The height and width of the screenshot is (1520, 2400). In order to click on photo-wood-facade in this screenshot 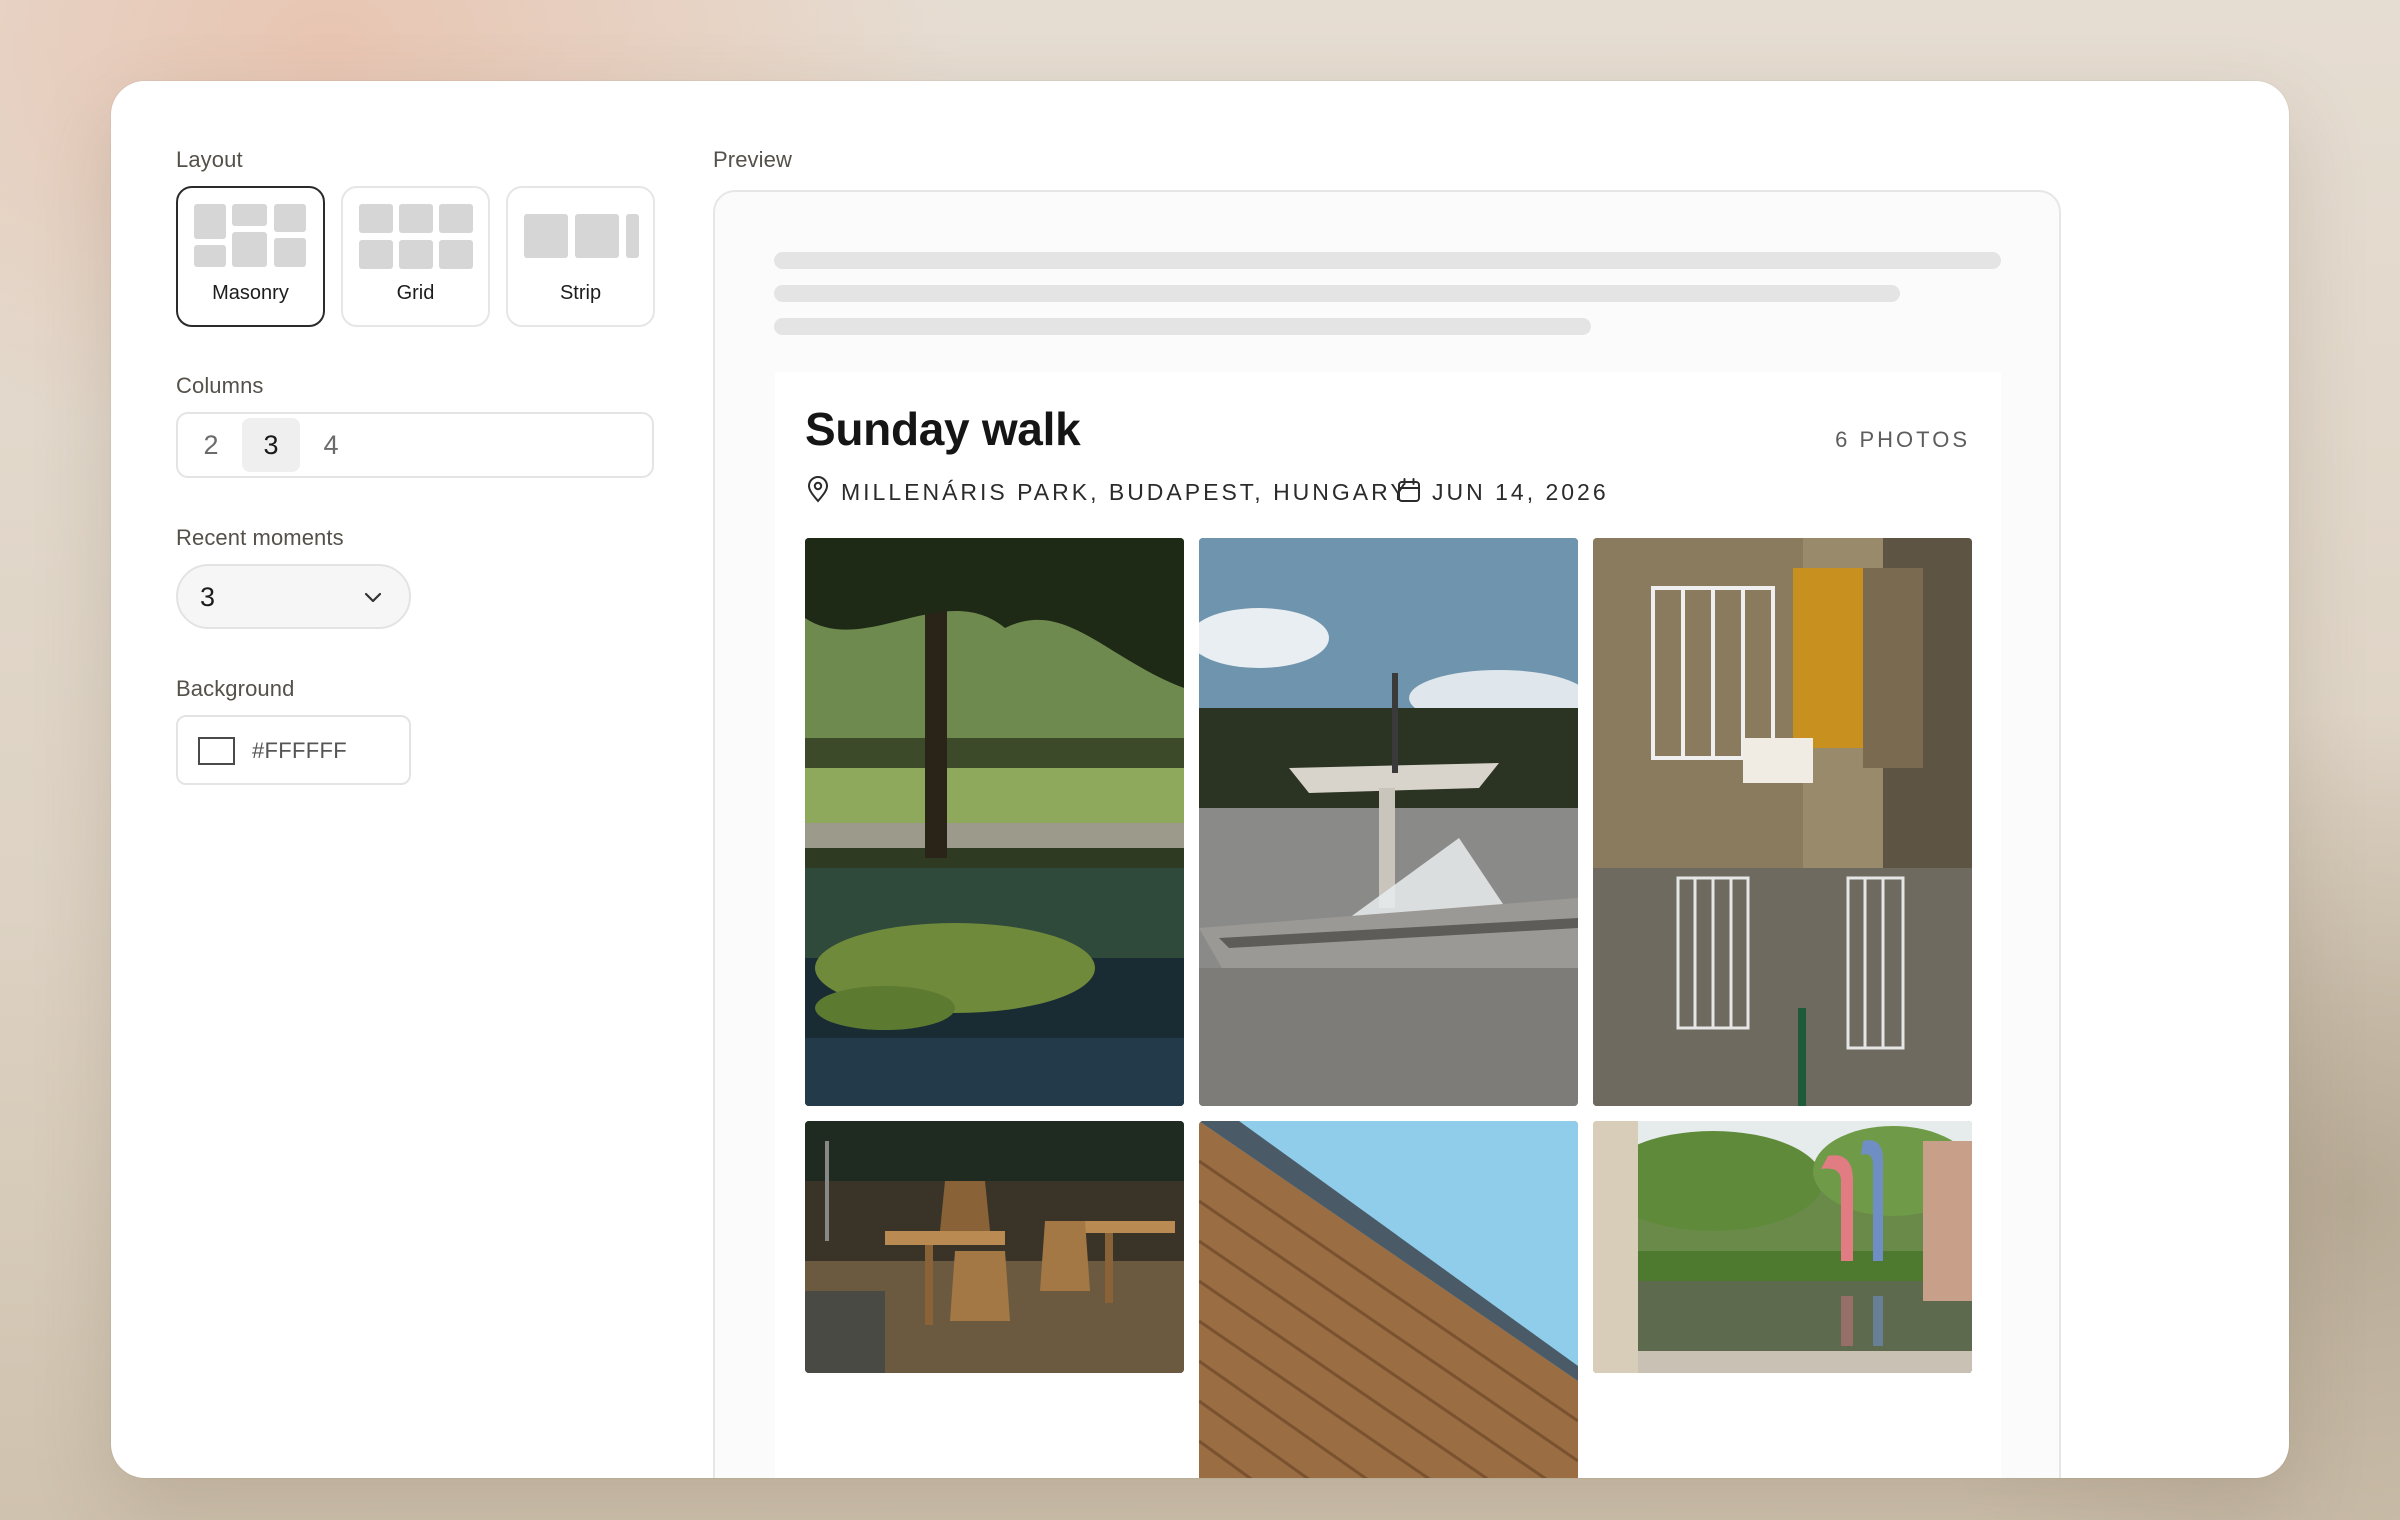, I will do `click(1388, 1299)`.